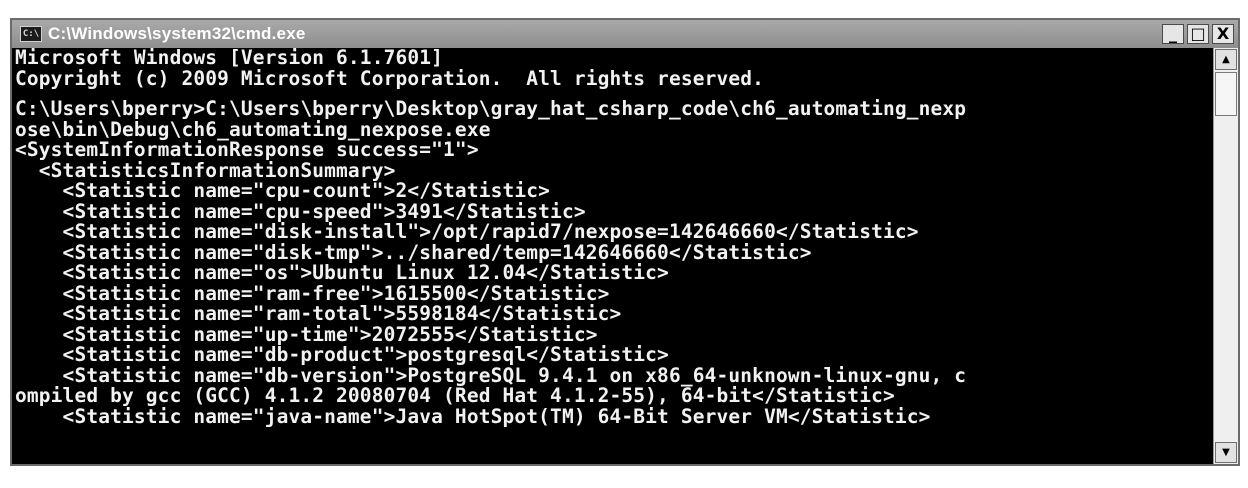 Image resolution: width=1248 pixels, height=488 pixels. What do you see at coordinates (1226, 59) in the screenshot?
I see `scroll-up-arrow-icon: ▲` at bounding box center [1226, 59].